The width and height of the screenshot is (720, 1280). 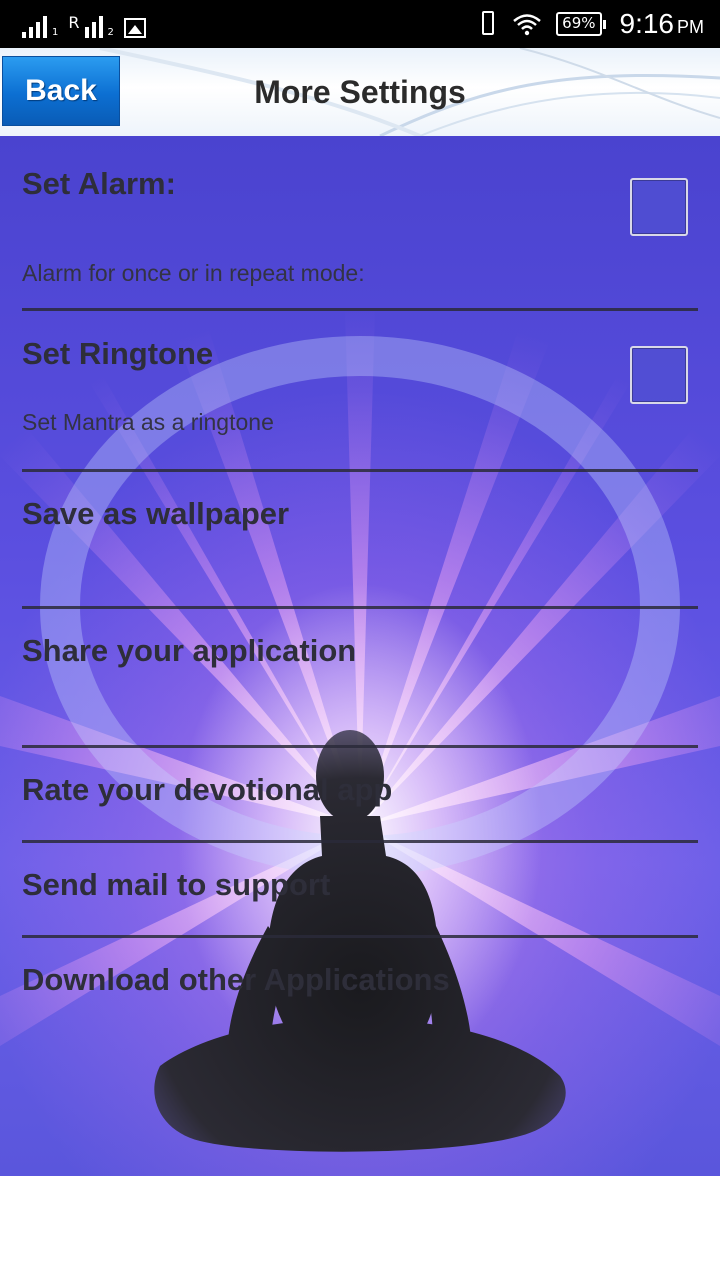 I want to click on wallpaper-title: Save as wallpaper, so click(x=156, y=513).